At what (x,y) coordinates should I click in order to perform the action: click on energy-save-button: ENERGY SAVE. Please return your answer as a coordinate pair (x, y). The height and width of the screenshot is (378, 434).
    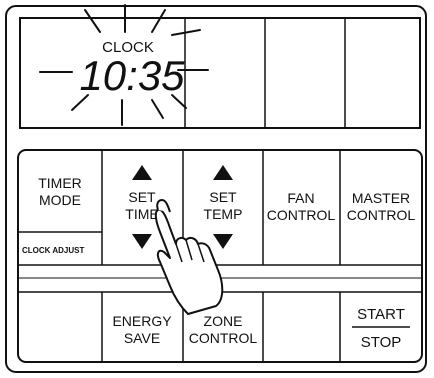
    Looking at the image, I should click on (142, 329).